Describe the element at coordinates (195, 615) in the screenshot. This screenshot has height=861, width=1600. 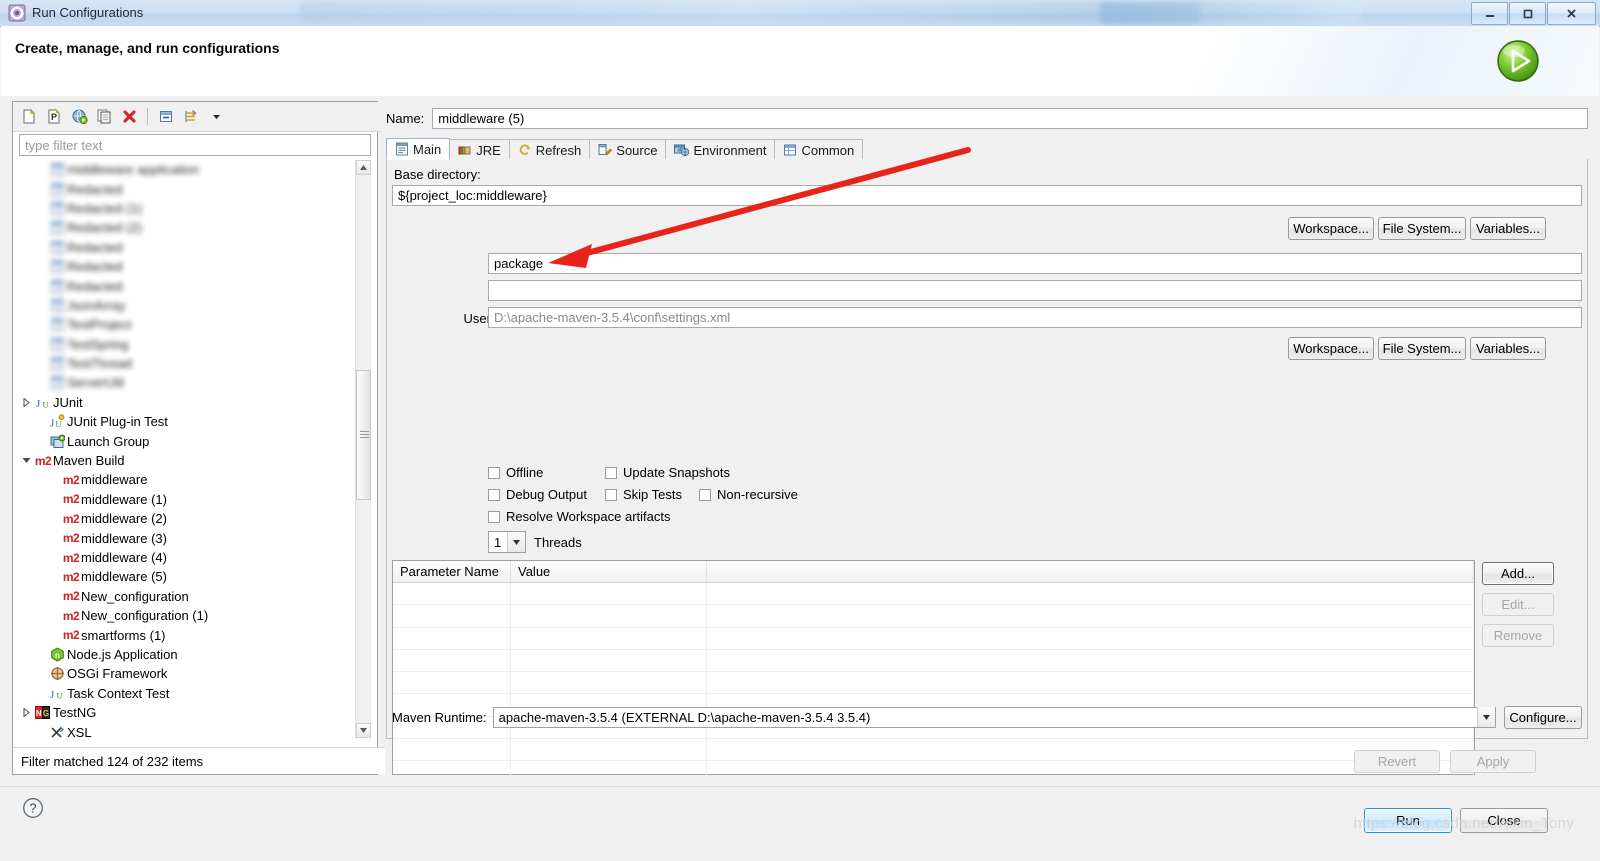
I see `tree-item: m2 New_configuration (1)` at that location.